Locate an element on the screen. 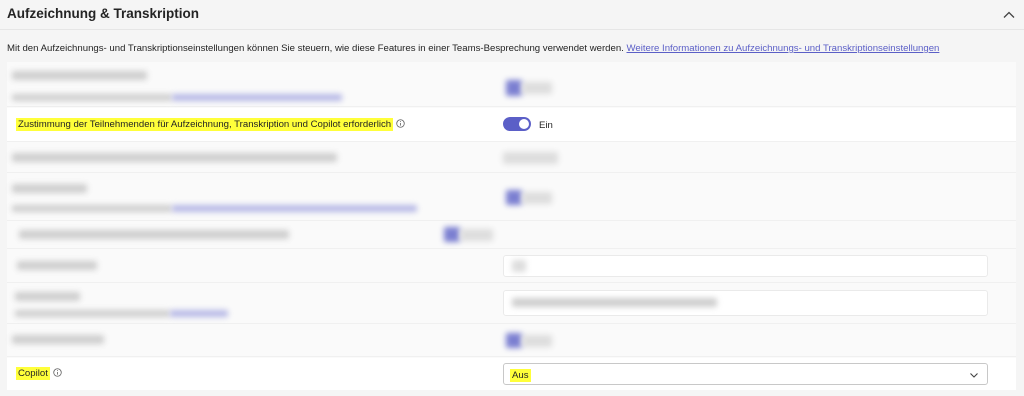 This screenshot has height=396, width=1024. consent-toggle is located at coordinates (517, 124).